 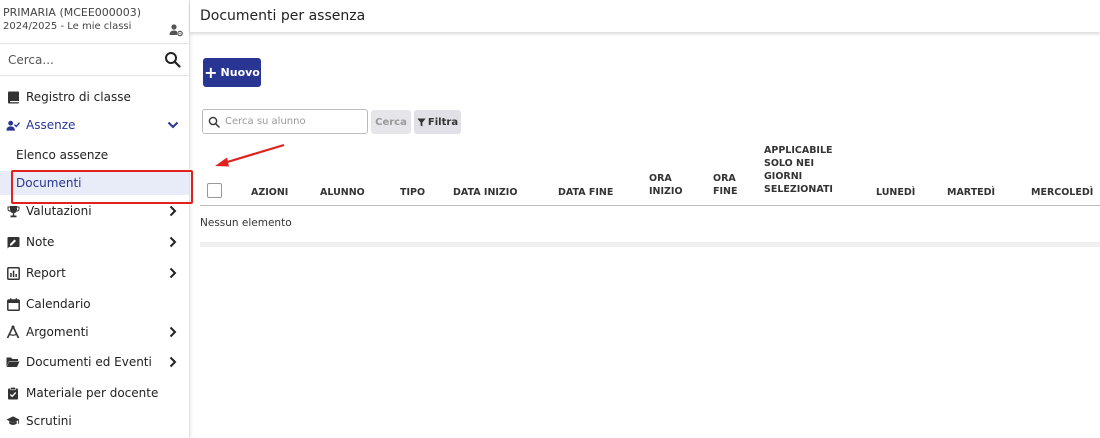 I want to click on column-header-martedi: MARTEDÌ, so click(x=971, y=192).